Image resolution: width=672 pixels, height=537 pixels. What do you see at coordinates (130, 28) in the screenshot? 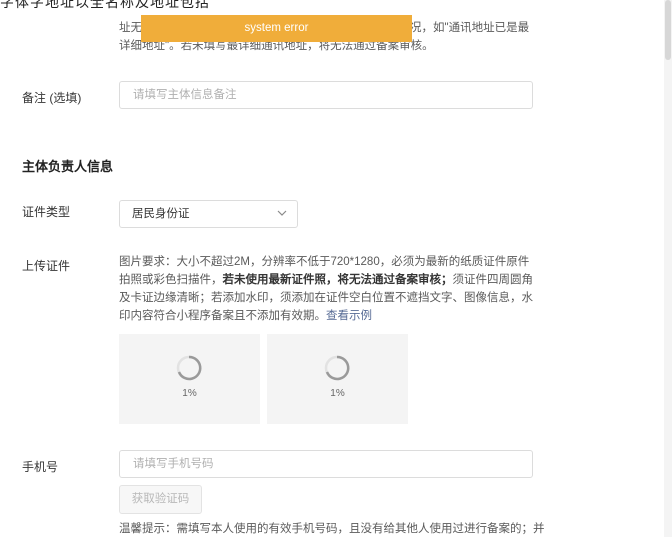
I see `address-note-part1: 址无` at bounding box center [130, 28].